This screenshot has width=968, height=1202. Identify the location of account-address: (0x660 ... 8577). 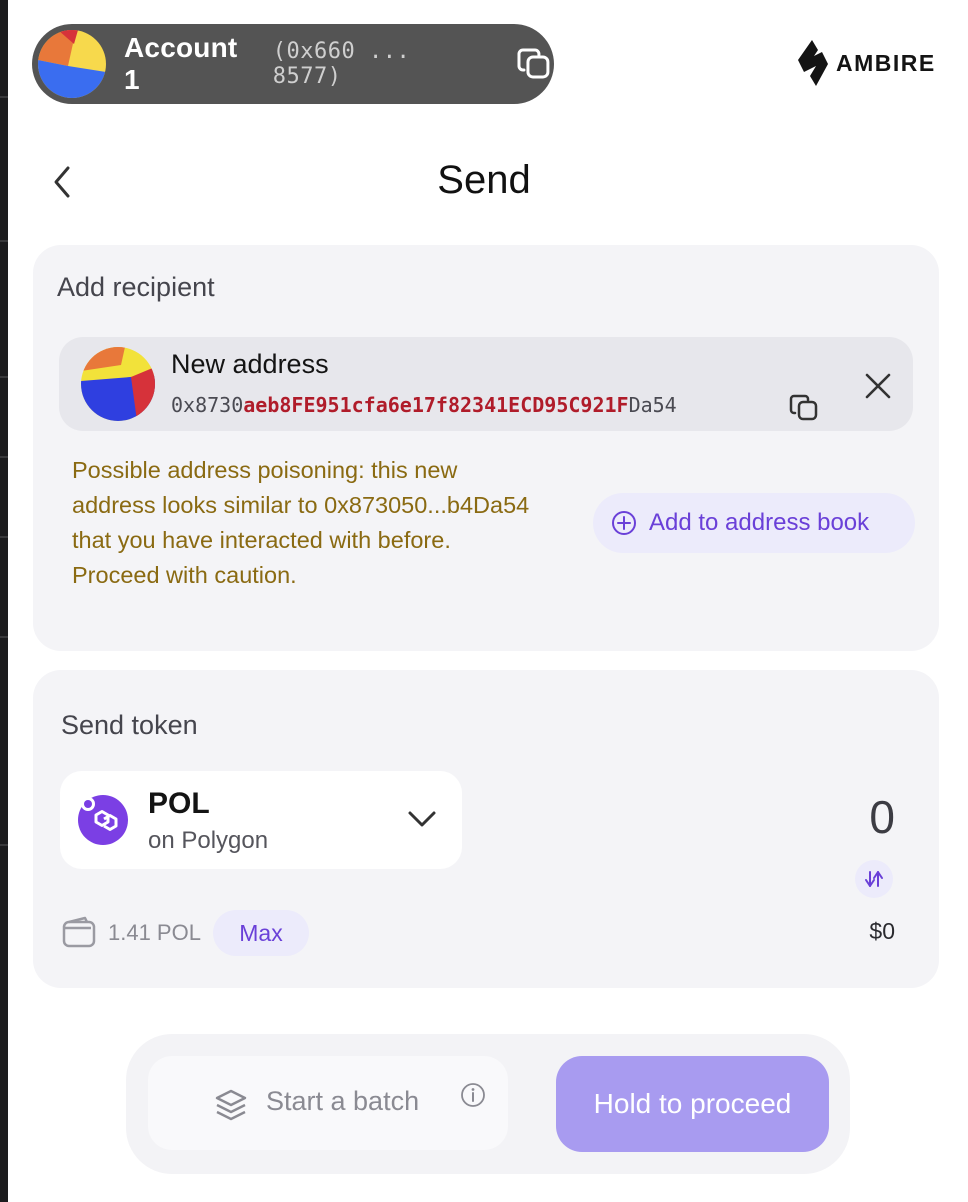
(341, 64).